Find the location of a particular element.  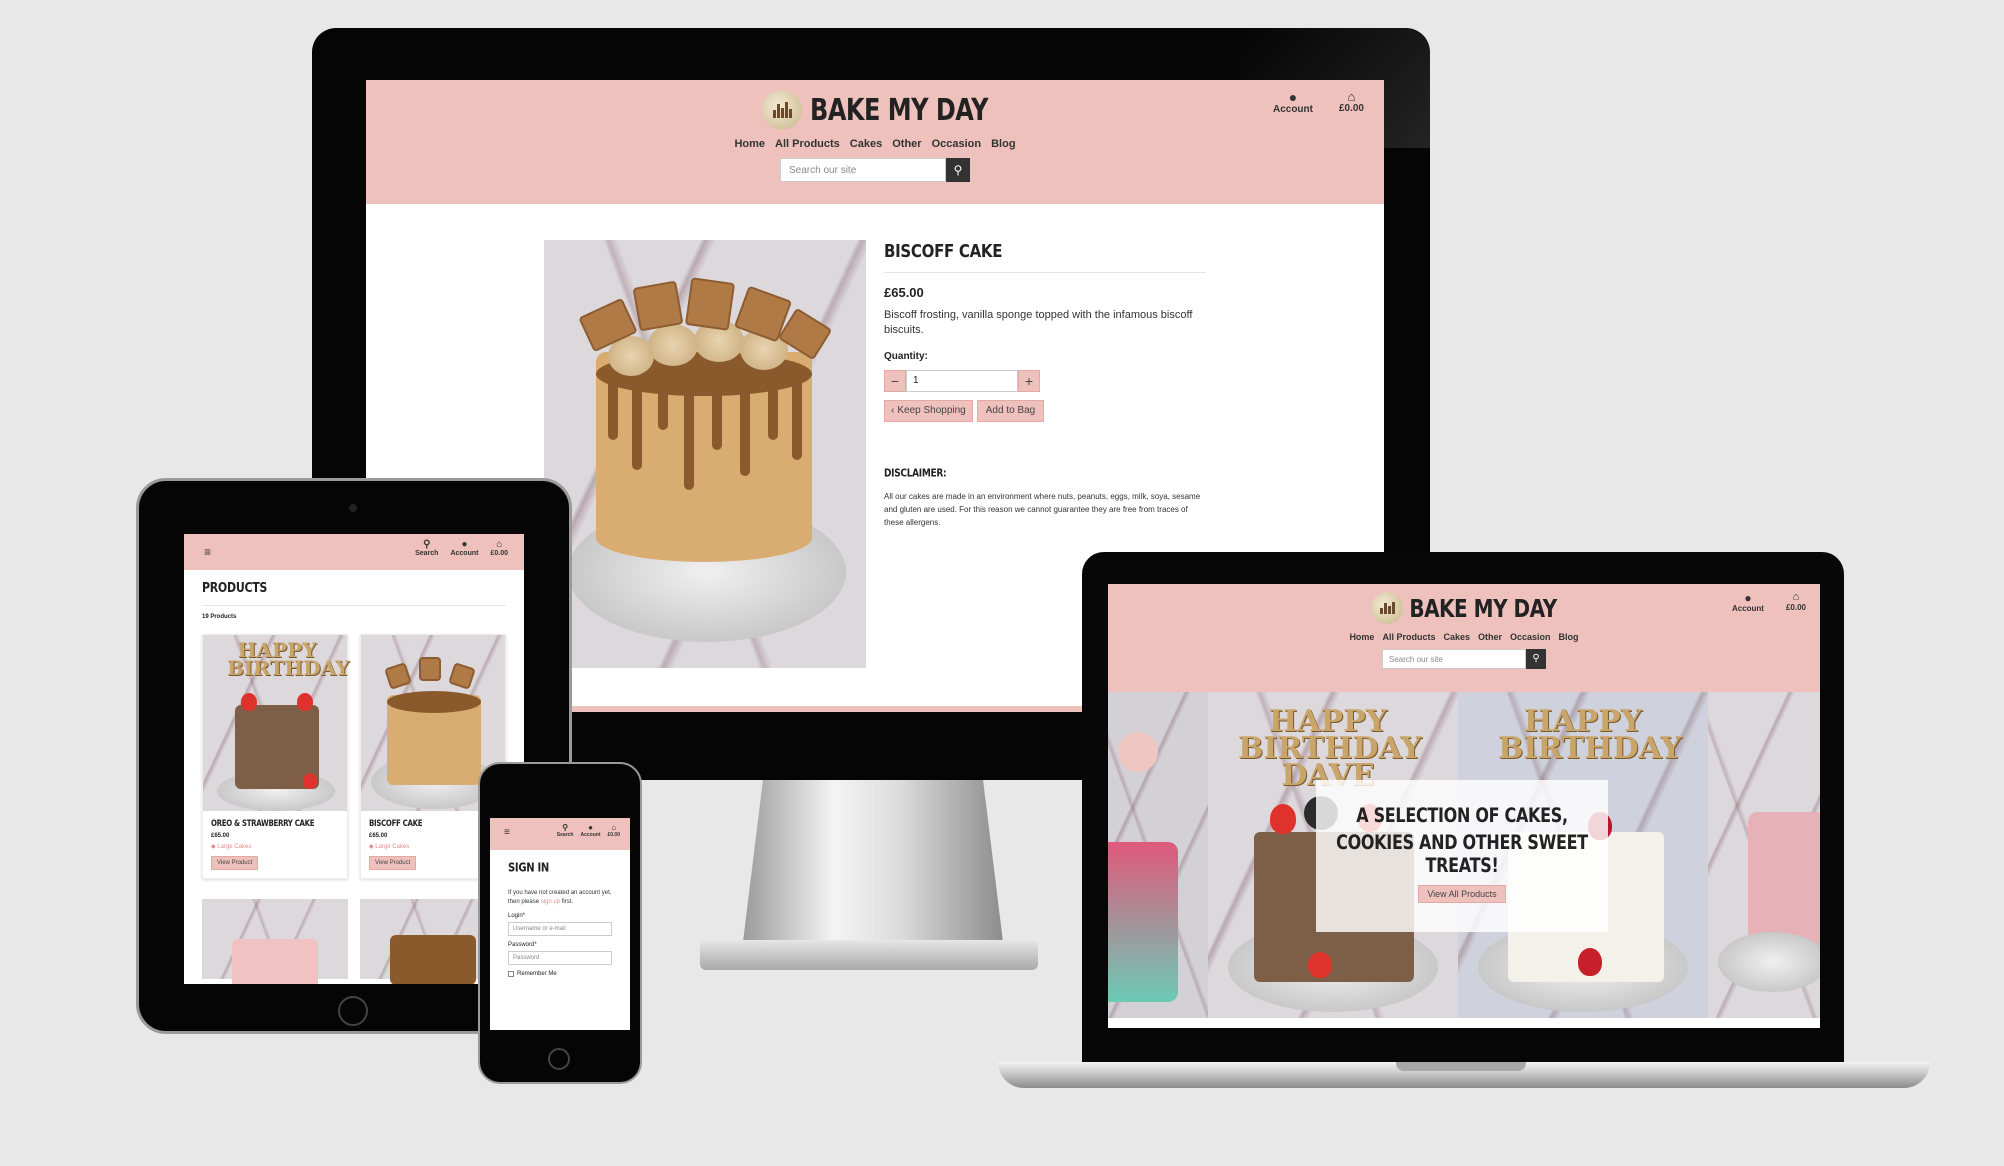

chevron-left-icon: ‹ is located at coordinates (893, 411).